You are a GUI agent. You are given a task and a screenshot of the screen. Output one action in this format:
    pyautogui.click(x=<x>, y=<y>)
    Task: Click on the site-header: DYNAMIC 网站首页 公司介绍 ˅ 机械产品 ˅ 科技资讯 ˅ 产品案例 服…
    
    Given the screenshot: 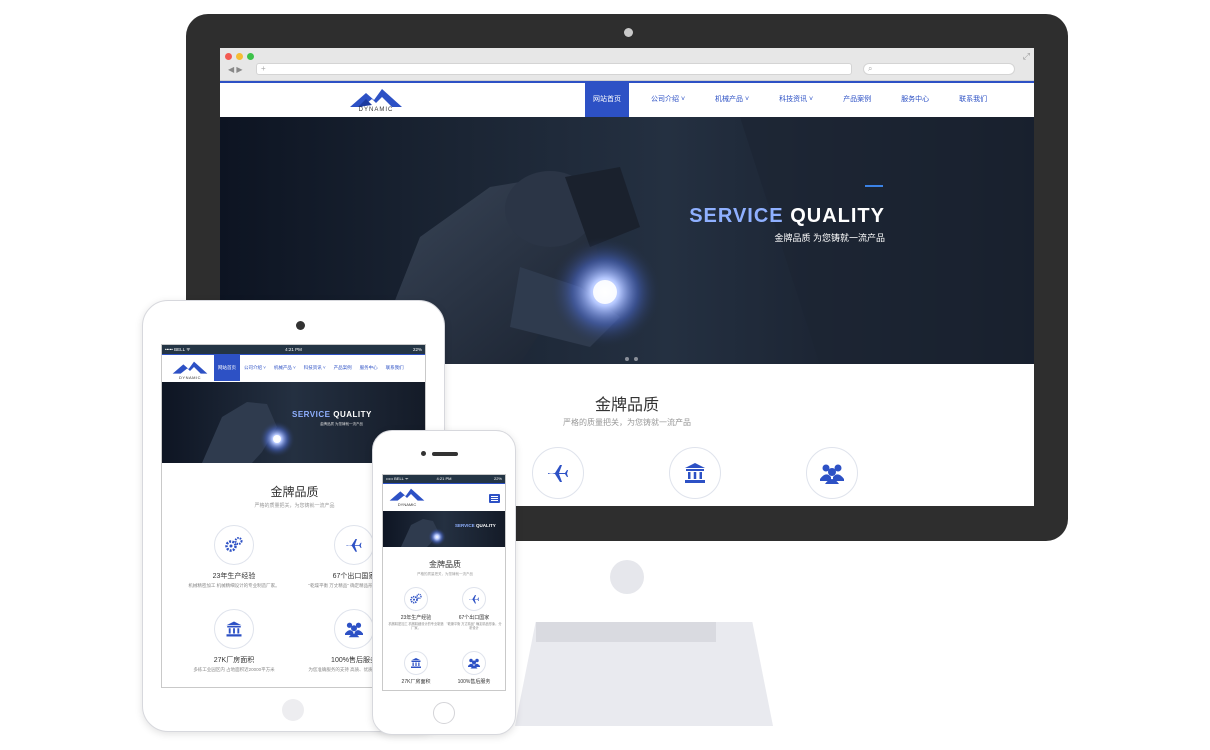 What is the action you would take?
    pyautogui.click(x=627, y=99)
    